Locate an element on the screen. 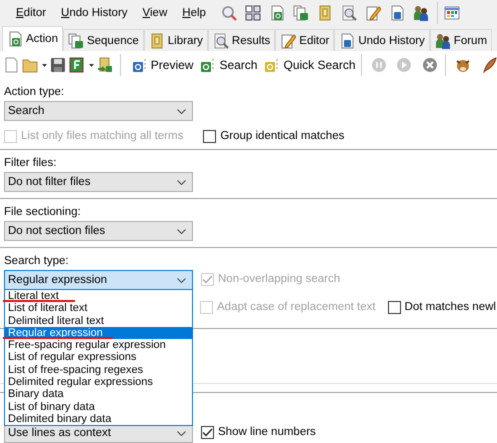 Image resolution: width=497 pixels, height=443 pixels. dropdown-option: Literal text is located at coordinates (98, 296).